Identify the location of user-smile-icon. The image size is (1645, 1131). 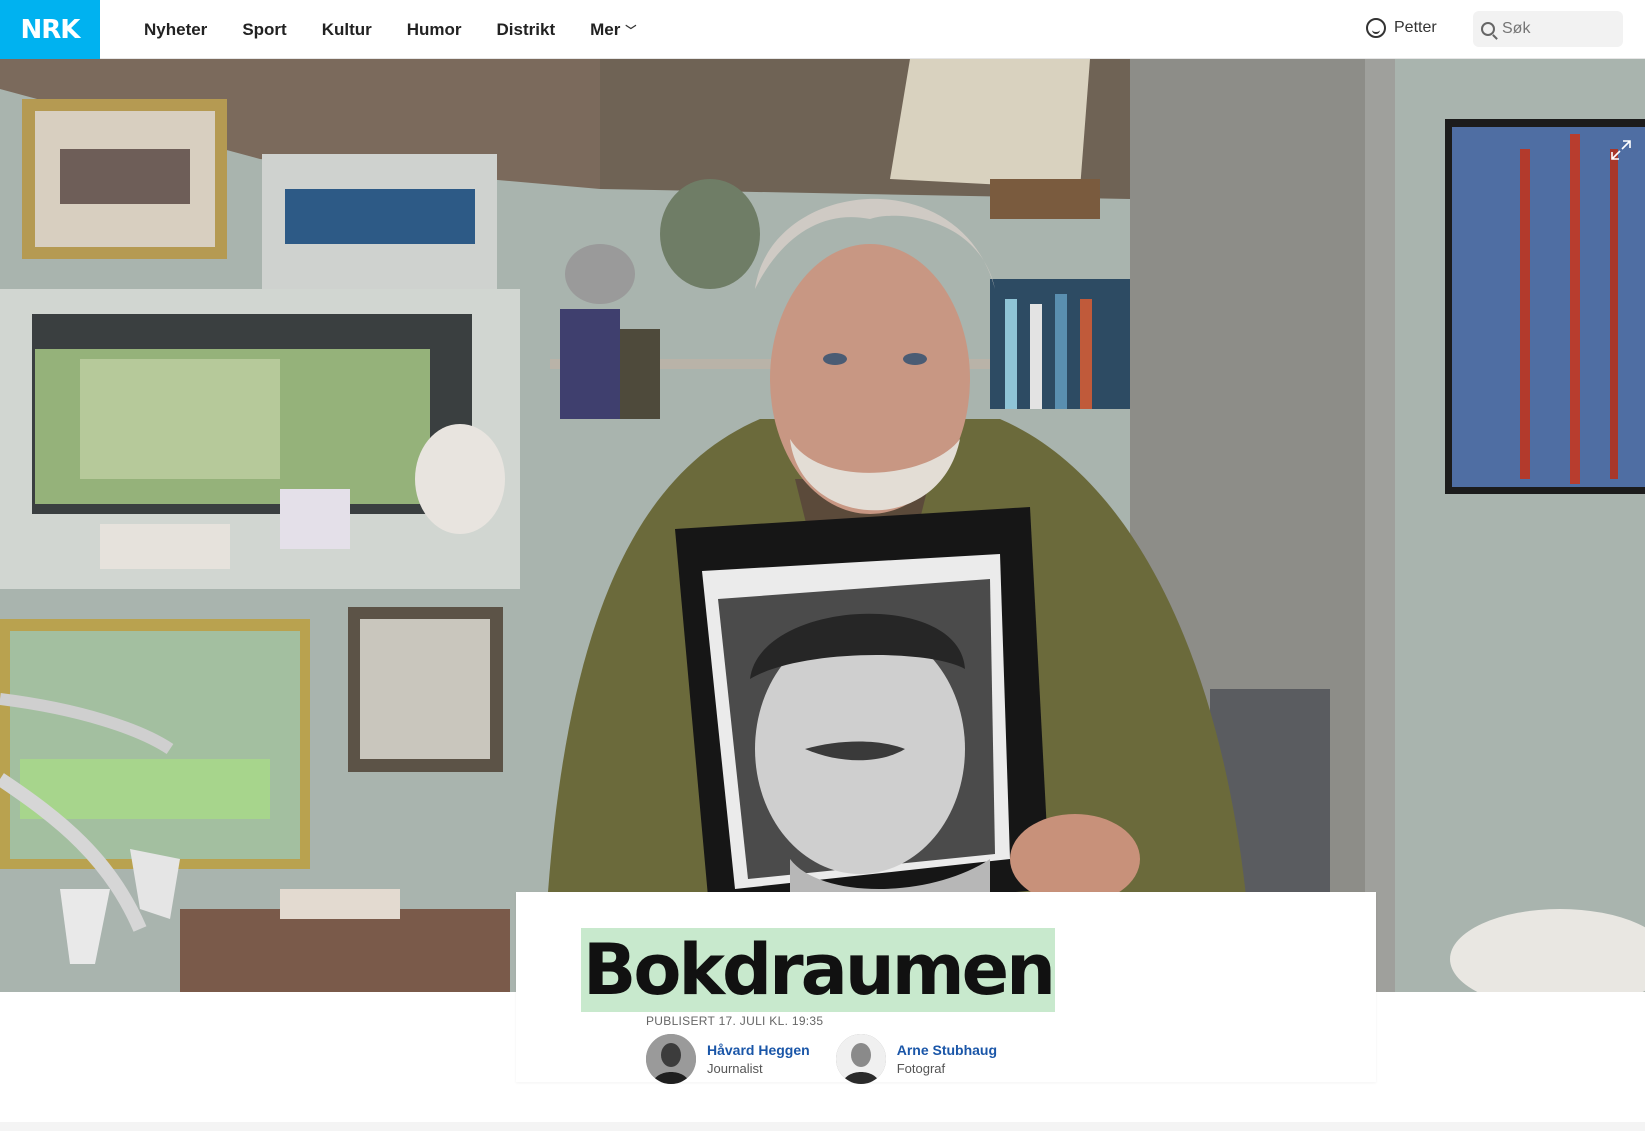
(1376, 28).